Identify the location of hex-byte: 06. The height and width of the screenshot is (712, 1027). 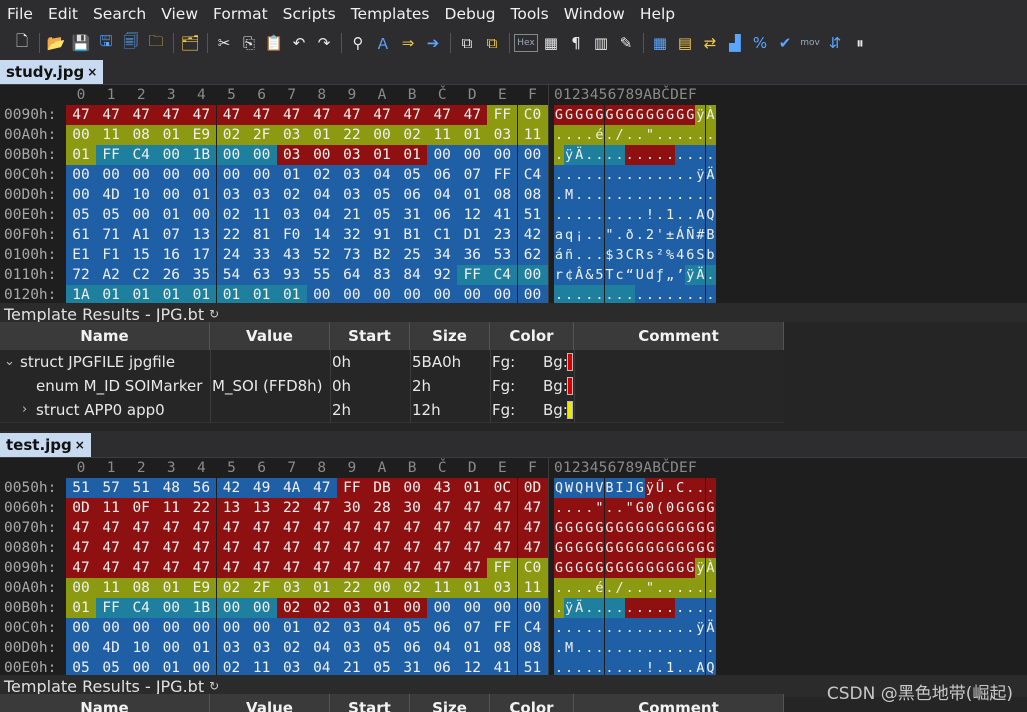
(442, 628).